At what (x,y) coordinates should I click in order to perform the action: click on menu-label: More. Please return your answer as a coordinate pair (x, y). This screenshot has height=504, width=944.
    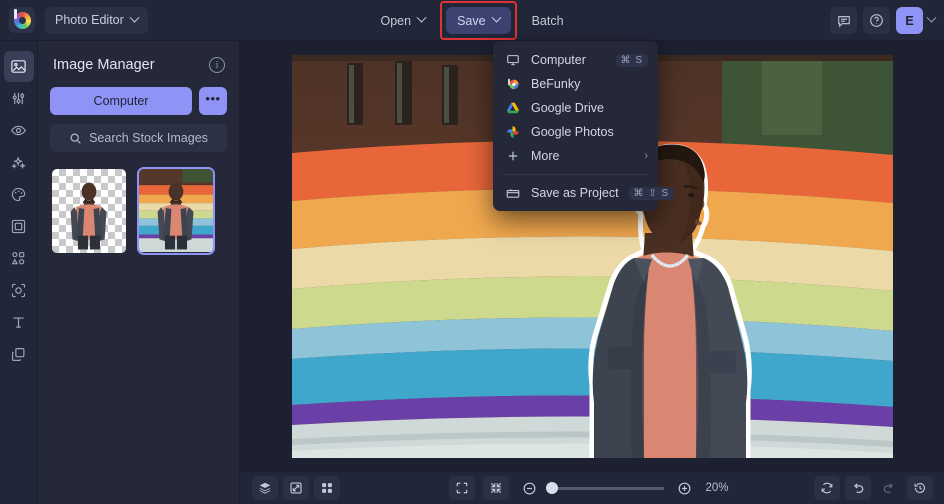
    Looking at the image, I should click on (545, 156).